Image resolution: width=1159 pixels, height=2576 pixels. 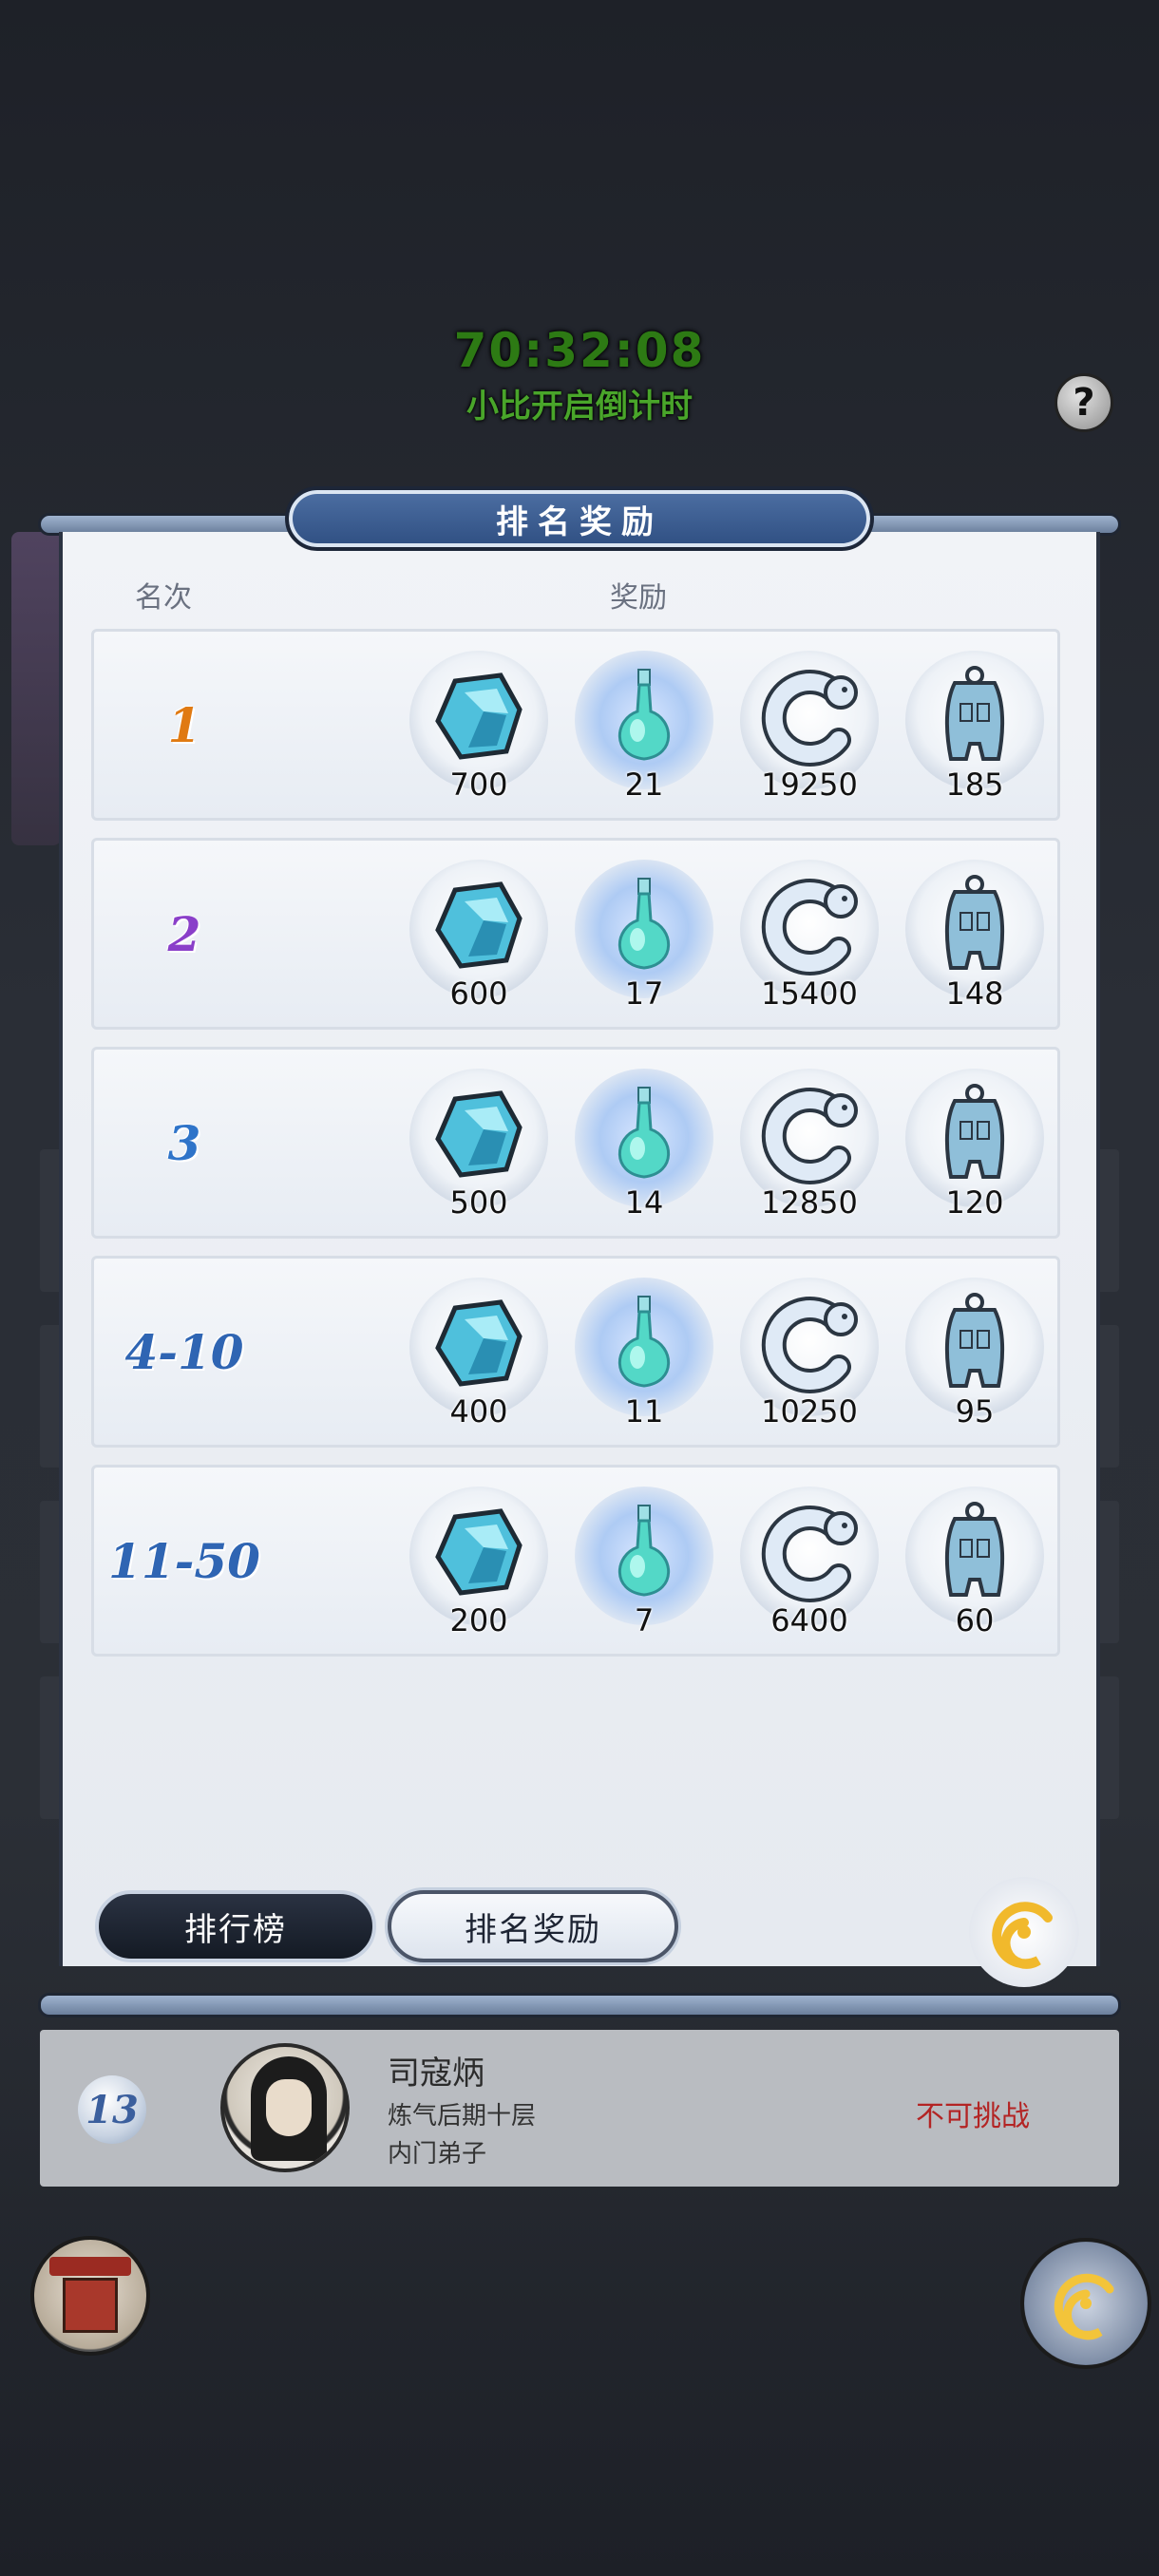 What do you see at coordinates (90, 2266) in the screenshot?
I see `gate-icon` at bounding box center [90, 2266].